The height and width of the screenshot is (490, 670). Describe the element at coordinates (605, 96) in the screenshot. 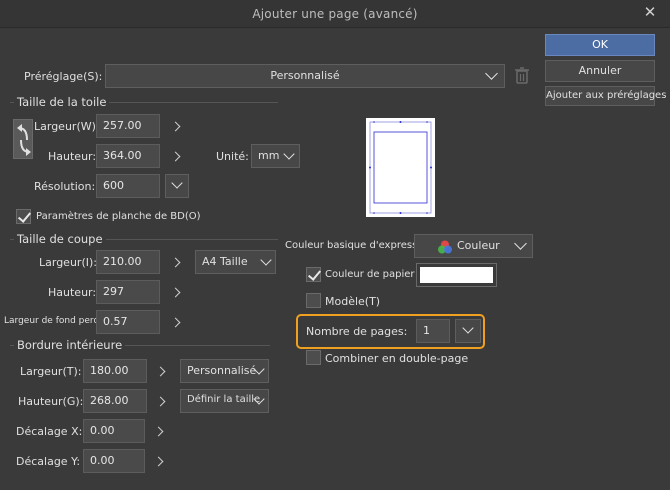

I see `add-to-presets-button: Ajouter aux préréglages` at that location.